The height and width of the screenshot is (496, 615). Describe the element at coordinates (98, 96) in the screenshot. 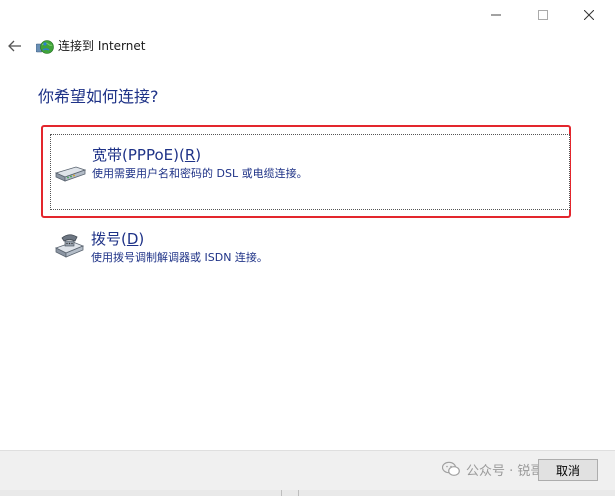

I see `page-title: 你希望如何连接?` at that location.